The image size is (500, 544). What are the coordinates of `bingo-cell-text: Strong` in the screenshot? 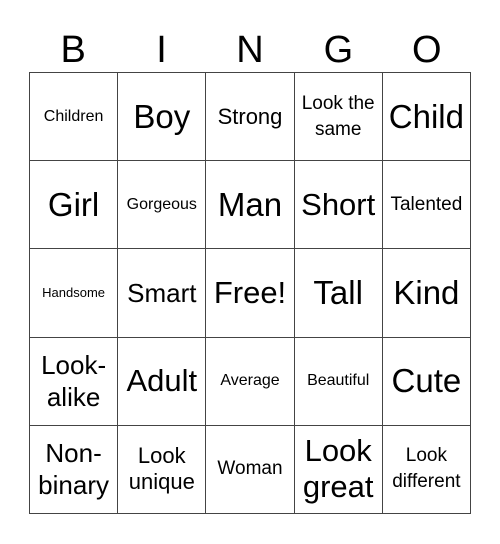 It's located at (250, 116).